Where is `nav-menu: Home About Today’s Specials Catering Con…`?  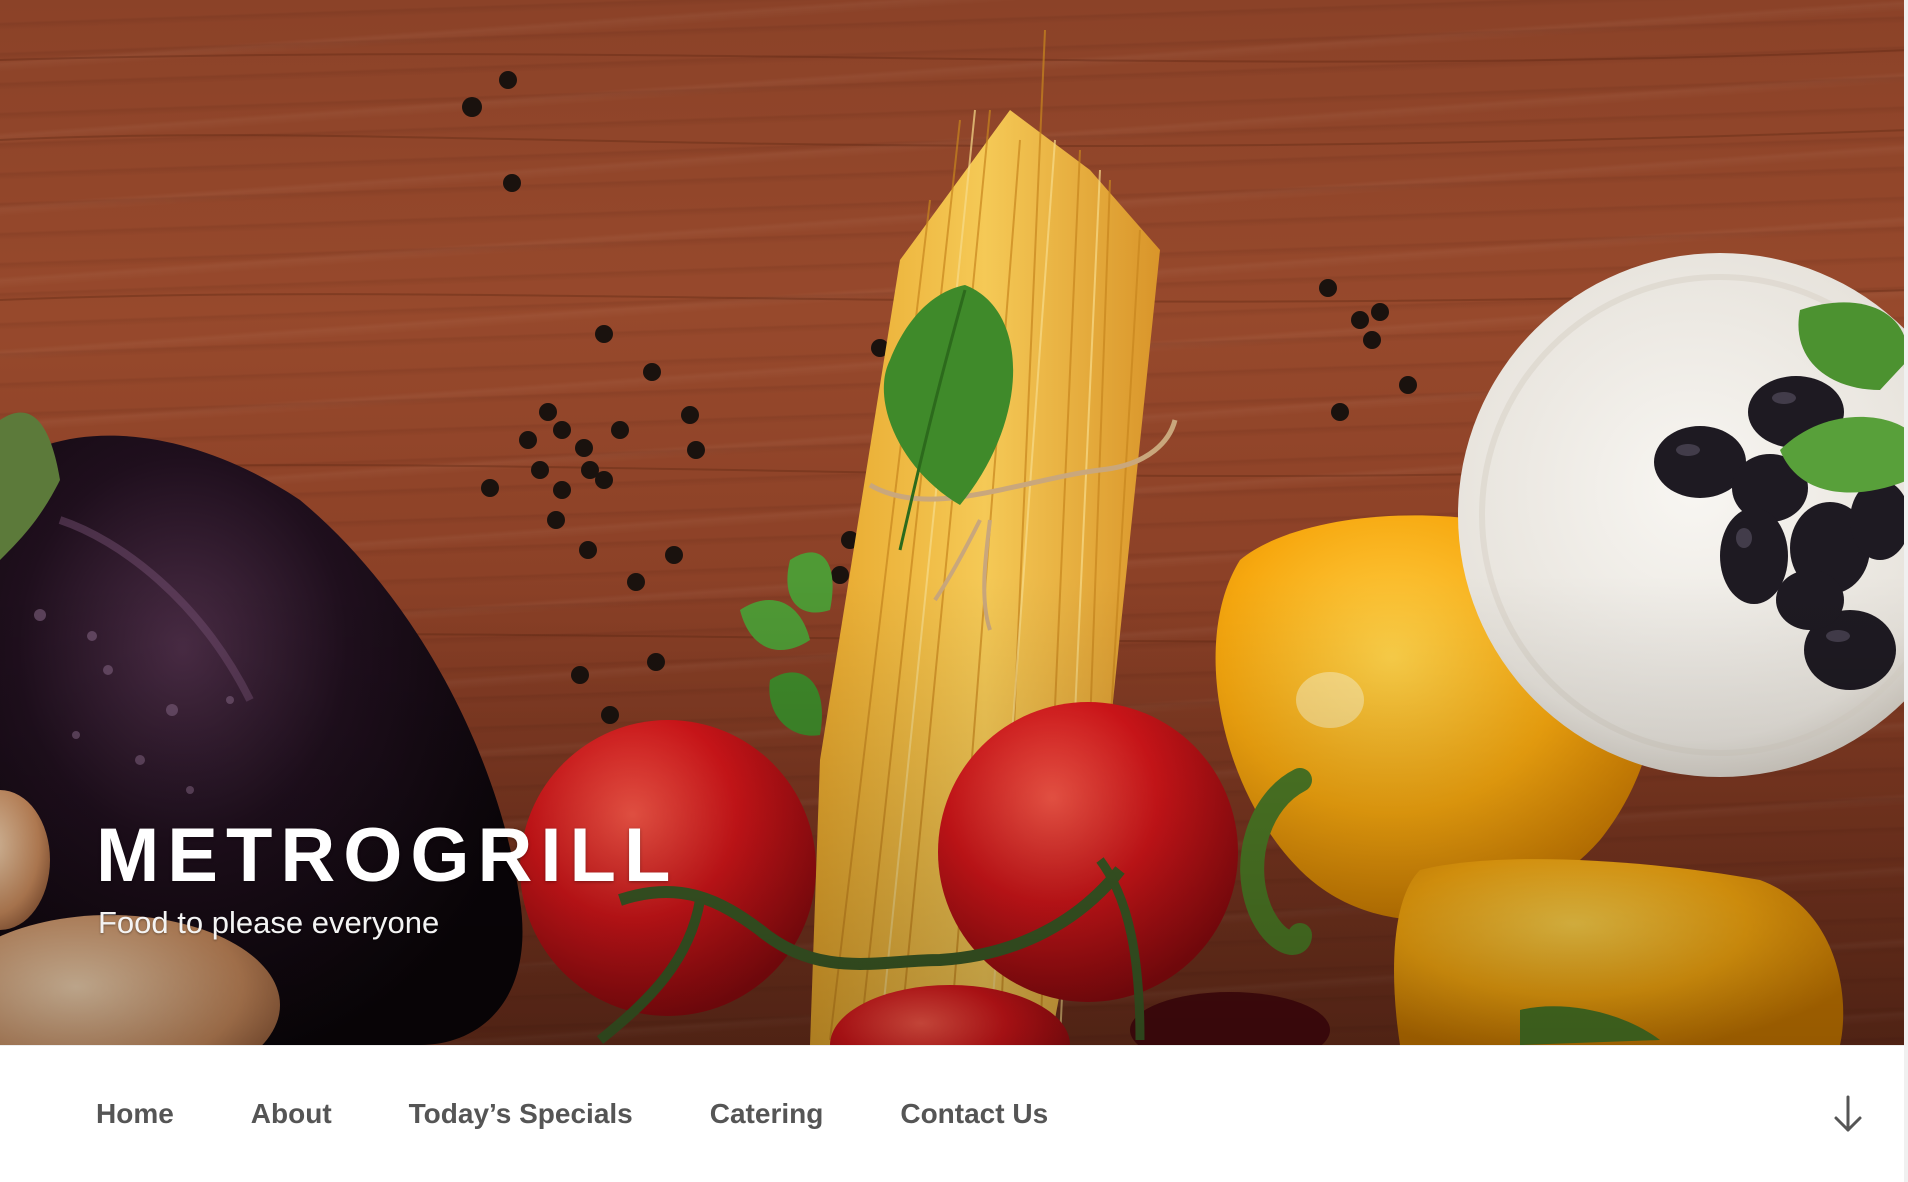 nav-menu: Home About Today’s Specials Catering Con… is located at coordinates (610, 1114).